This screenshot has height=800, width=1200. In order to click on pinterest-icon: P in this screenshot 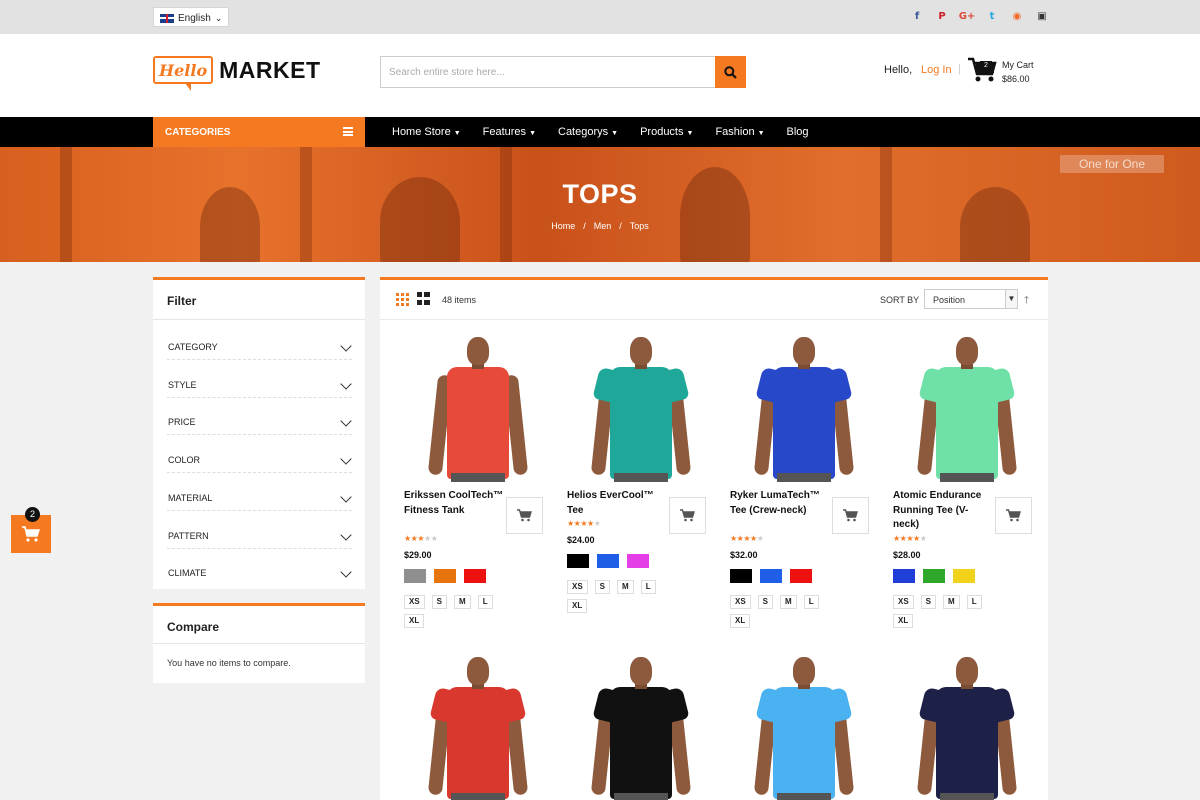, I will do `click(942, 16)`.